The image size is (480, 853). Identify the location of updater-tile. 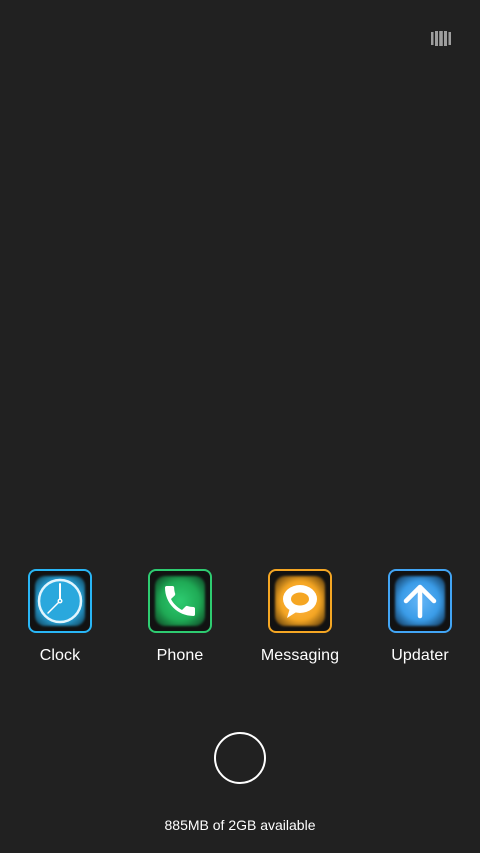
(420, 601).